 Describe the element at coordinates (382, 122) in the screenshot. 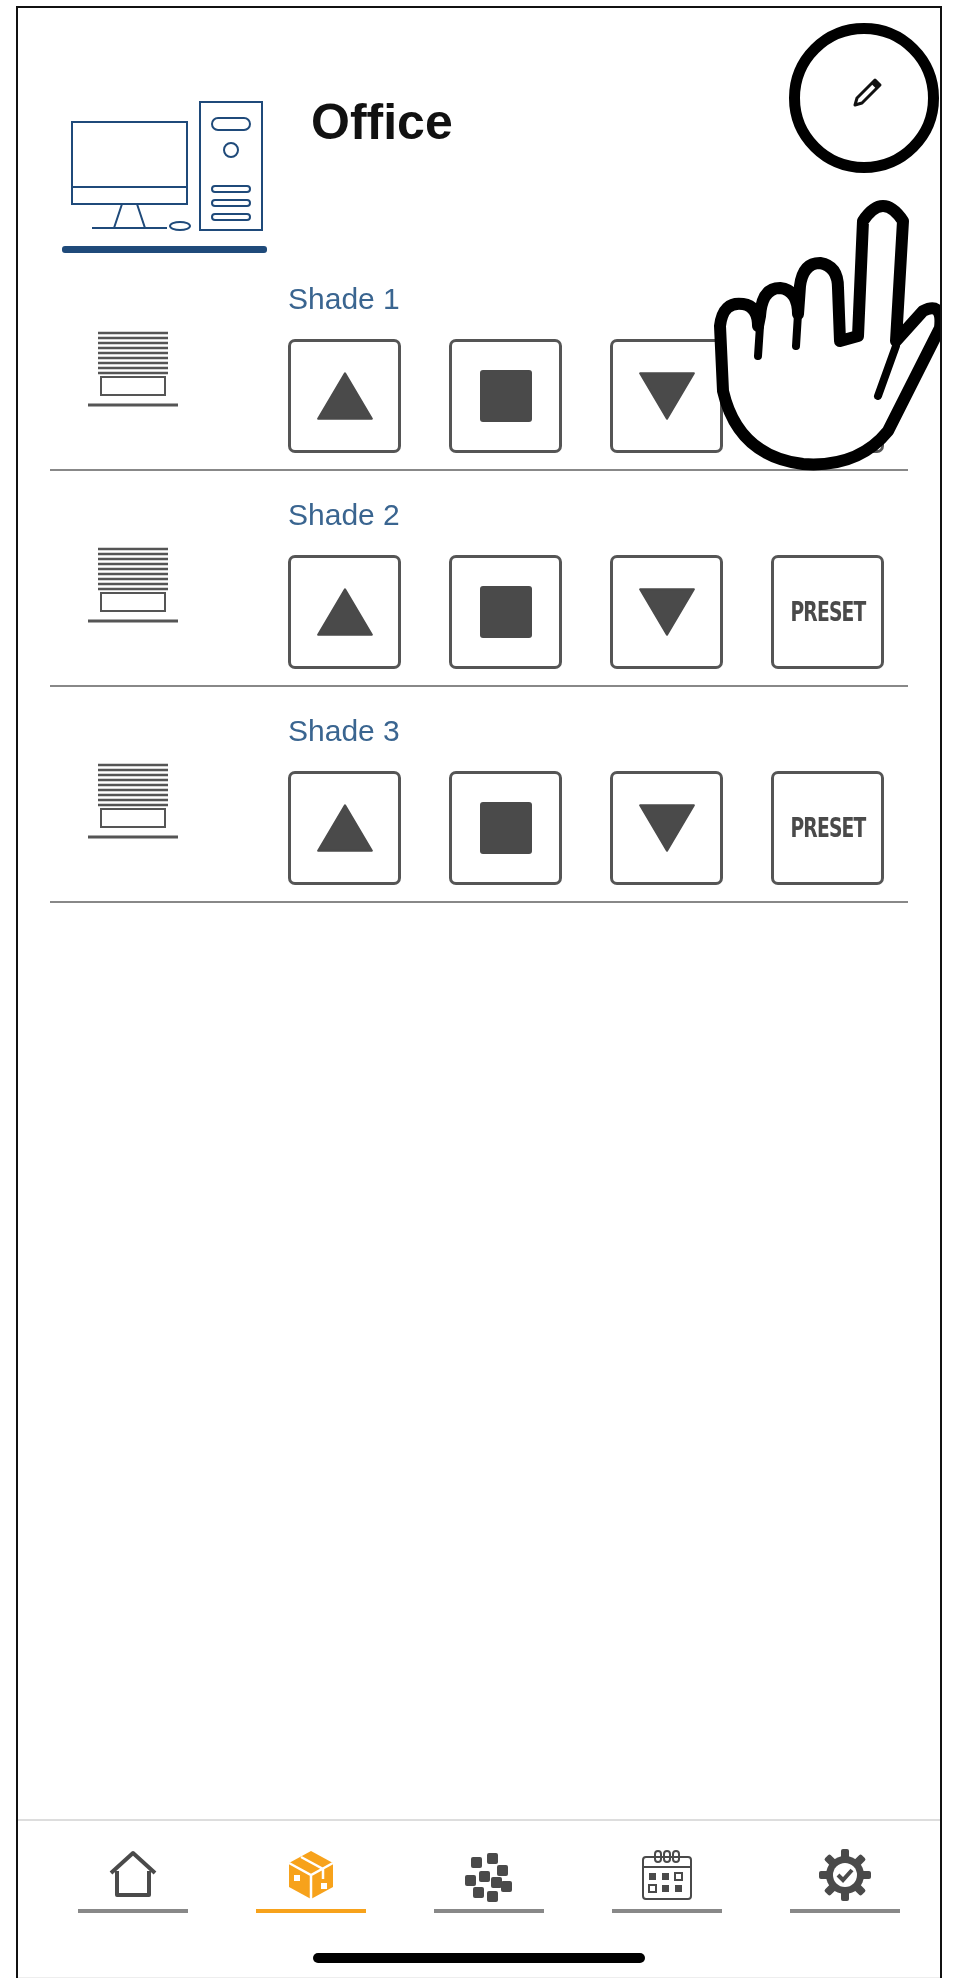

I see `room-title: Office` at that location.